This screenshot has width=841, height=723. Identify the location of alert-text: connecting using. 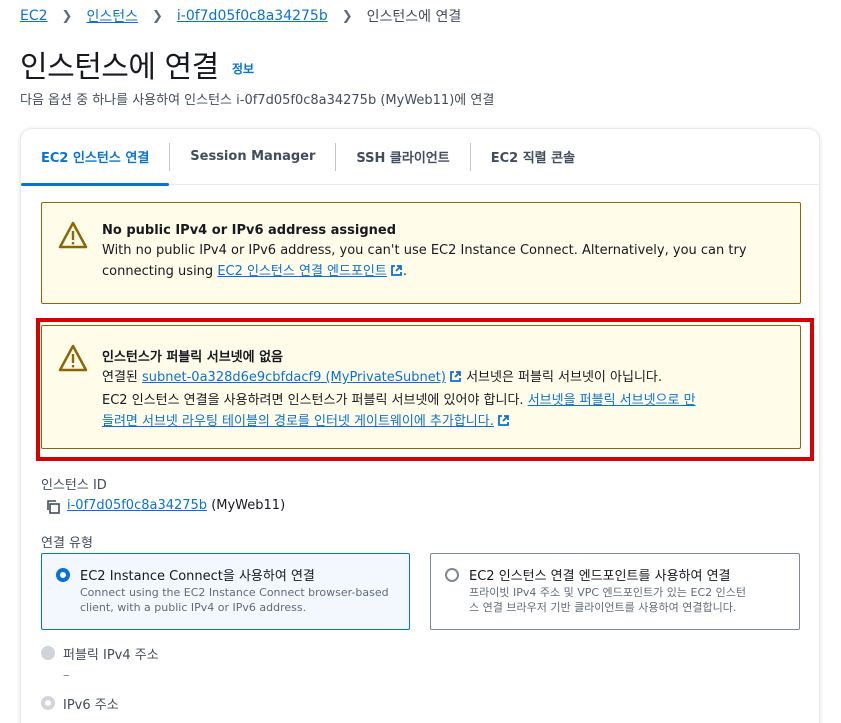
(160, 271).